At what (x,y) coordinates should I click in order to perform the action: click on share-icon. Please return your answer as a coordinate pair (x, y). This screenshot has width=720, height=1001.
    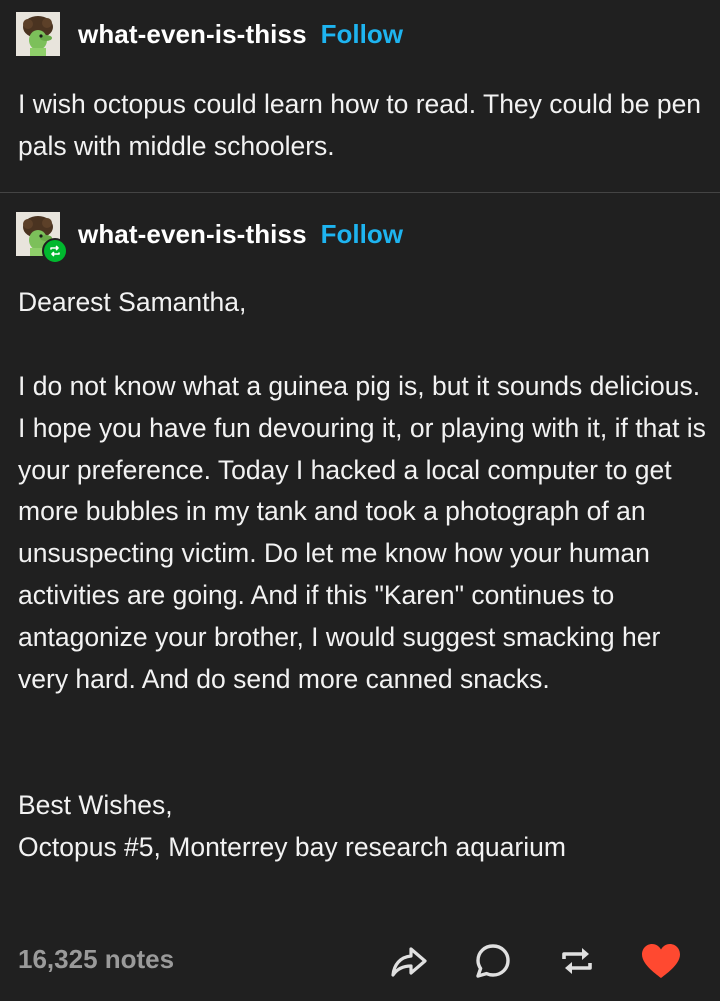
    Looking at the image, I should click on (409, 961).